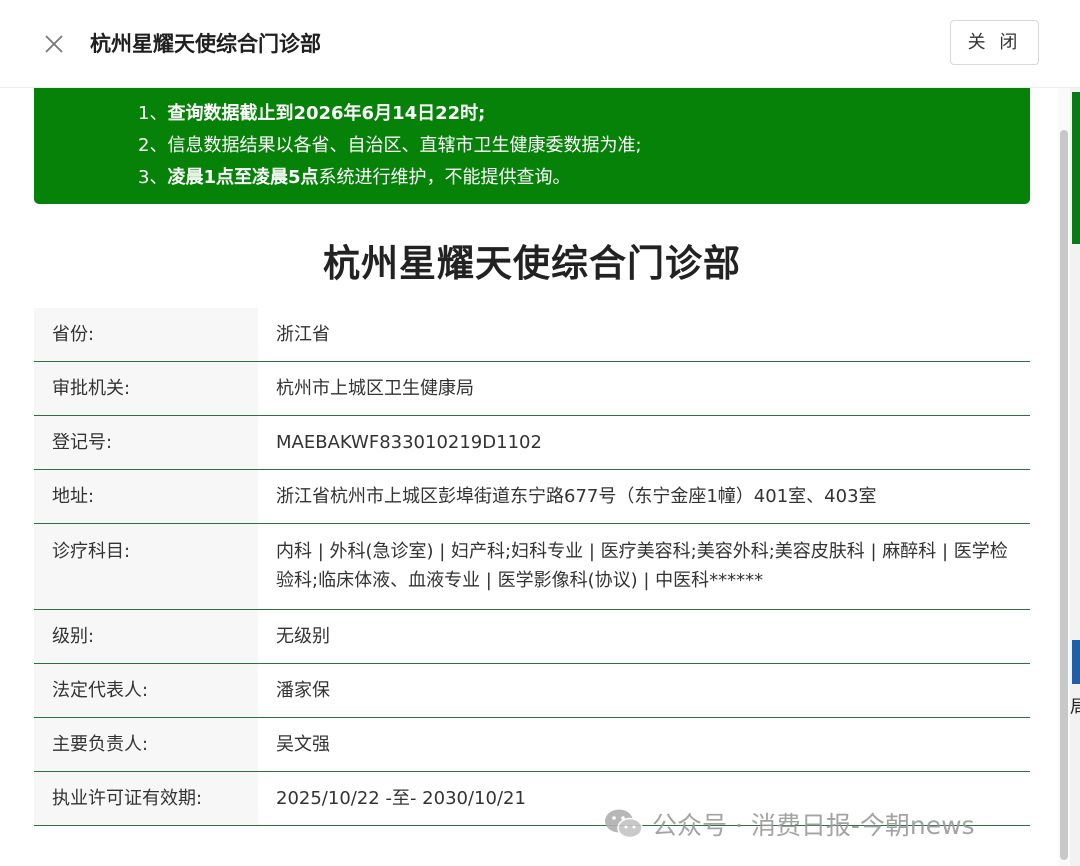 This screenshot has width=1080, height=866. I want to click on institution-title: 杭州星耀天使综合门诊部, so click(532, 263).